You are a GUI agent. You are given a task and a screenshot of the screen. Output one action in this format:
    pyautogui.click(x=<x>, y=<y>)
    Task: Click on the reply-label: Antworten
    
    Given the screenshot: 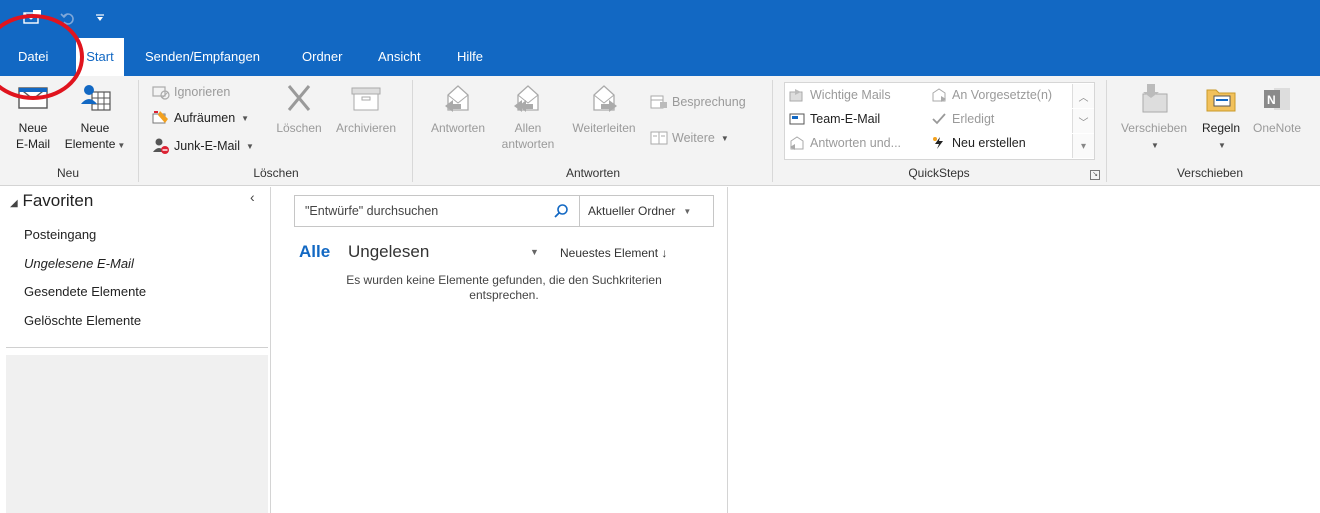 What is the action you would take?
    pyautogui.click(x=458, y=128)
    